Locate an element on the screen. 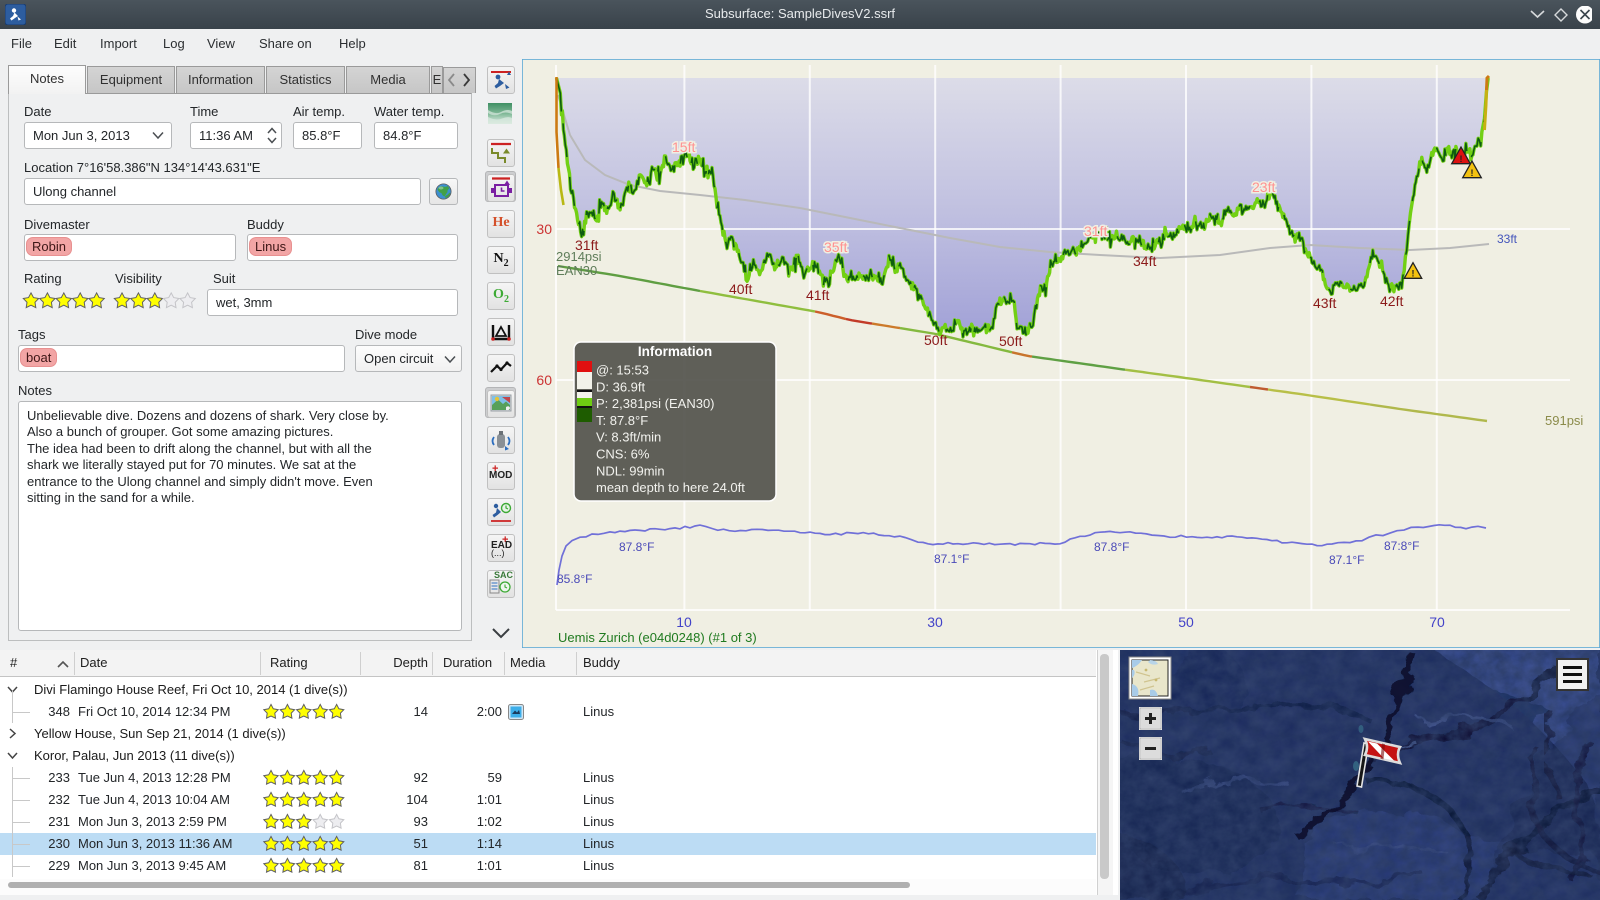 The image size is (1600, 900). svg-text: 43ft is located at coordinates (1324, 303).